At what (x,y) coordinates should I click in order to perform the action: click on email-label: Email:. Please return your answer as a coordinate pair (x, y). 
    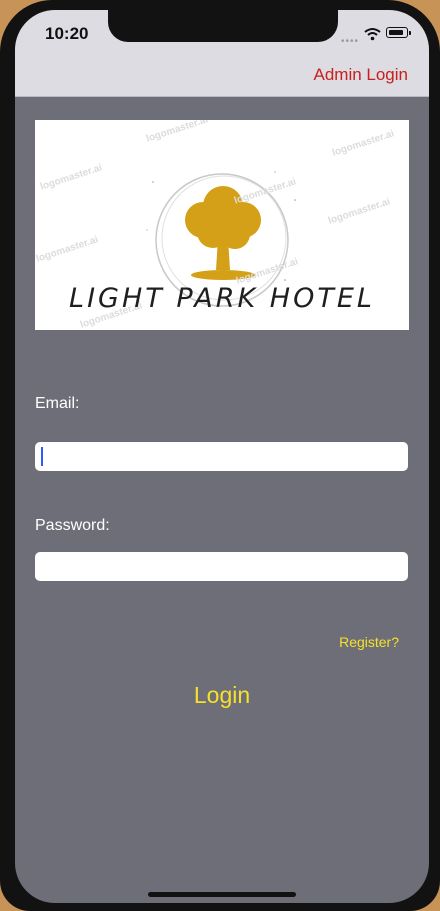
    Looking at the image, I should click on (57, 403).